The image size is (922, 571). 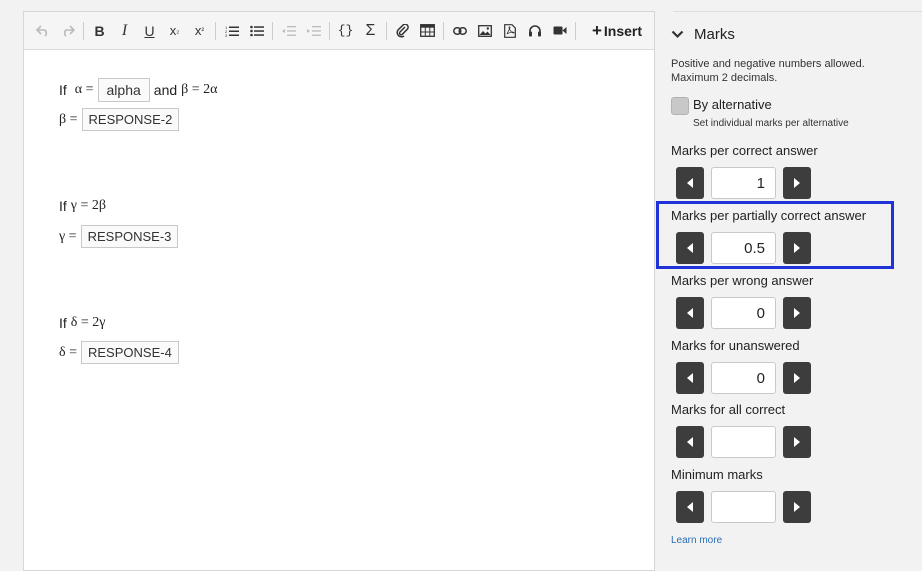 I want to click on outdent-icon, so click(x=288, y=31).